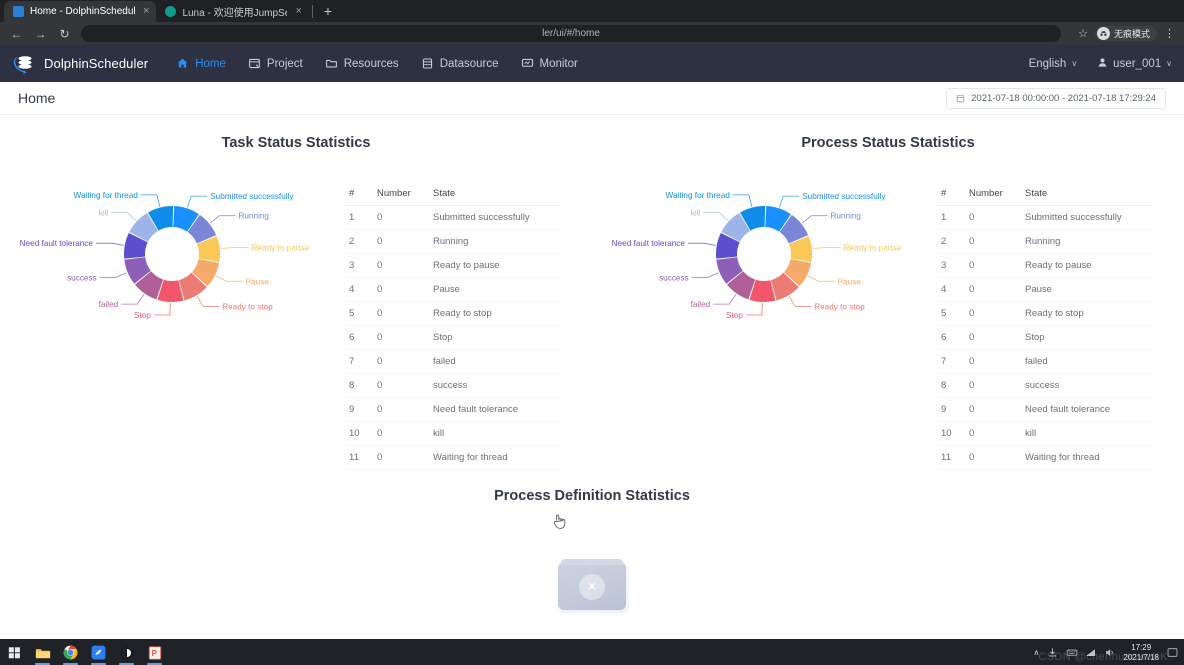  Describe the element at coordinates (42, 654) in the screenshot. I see `file-explorer-icon` at that location.